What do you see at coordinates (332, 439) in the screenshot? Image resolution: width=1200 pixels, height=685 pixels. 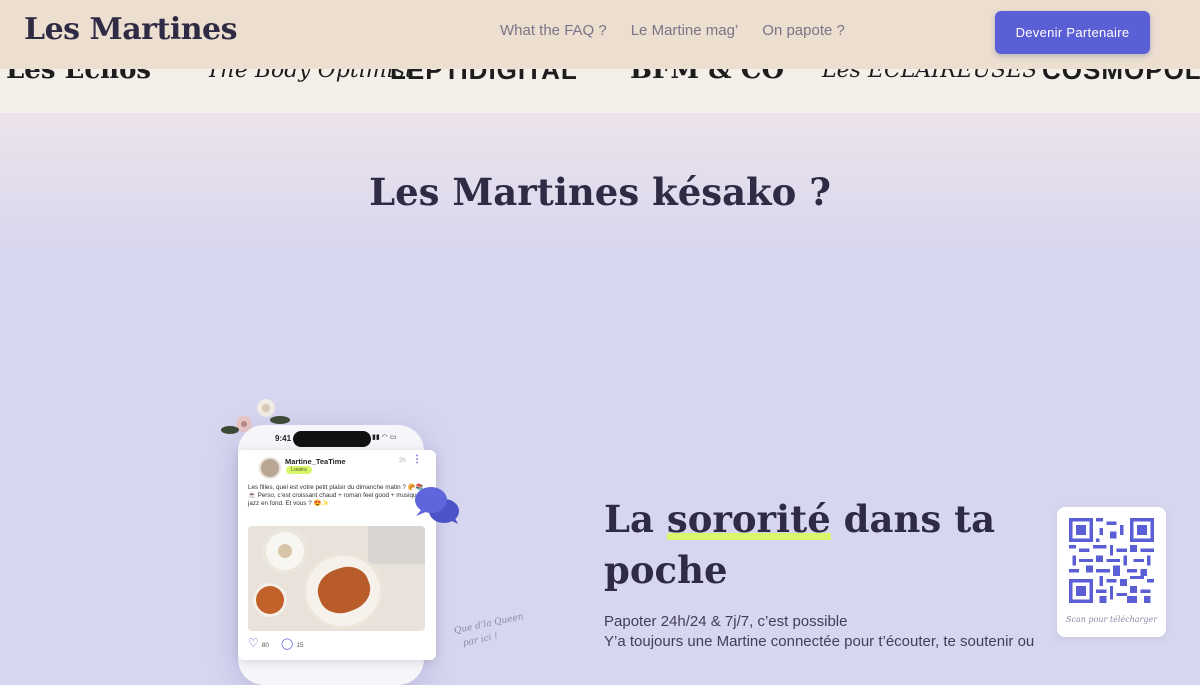 I see `phone-notch` at bounding box center [332, 439].